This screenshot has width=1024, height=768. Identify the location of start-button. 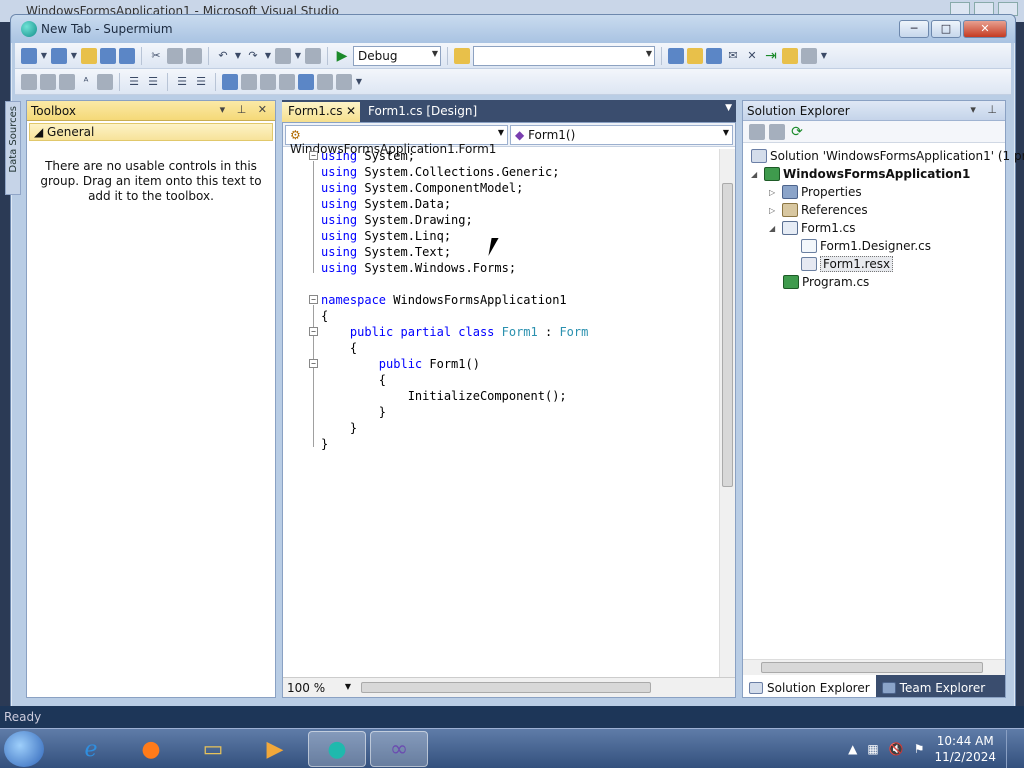
(24, 749).